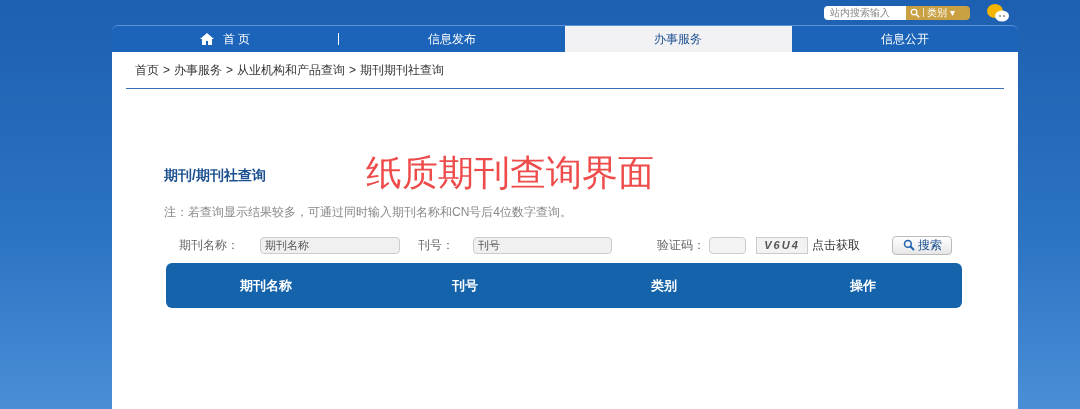  What do you see at coordinates (678, 39) in the screenshot?
I see `nav-tab: 办事服务` at bounding box center [678, 39].